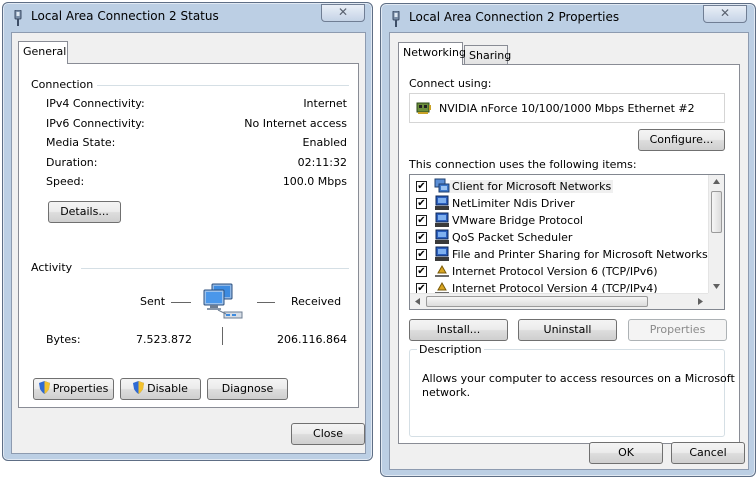  I want to click on ipv4-value: Internet, so click(325, 103).